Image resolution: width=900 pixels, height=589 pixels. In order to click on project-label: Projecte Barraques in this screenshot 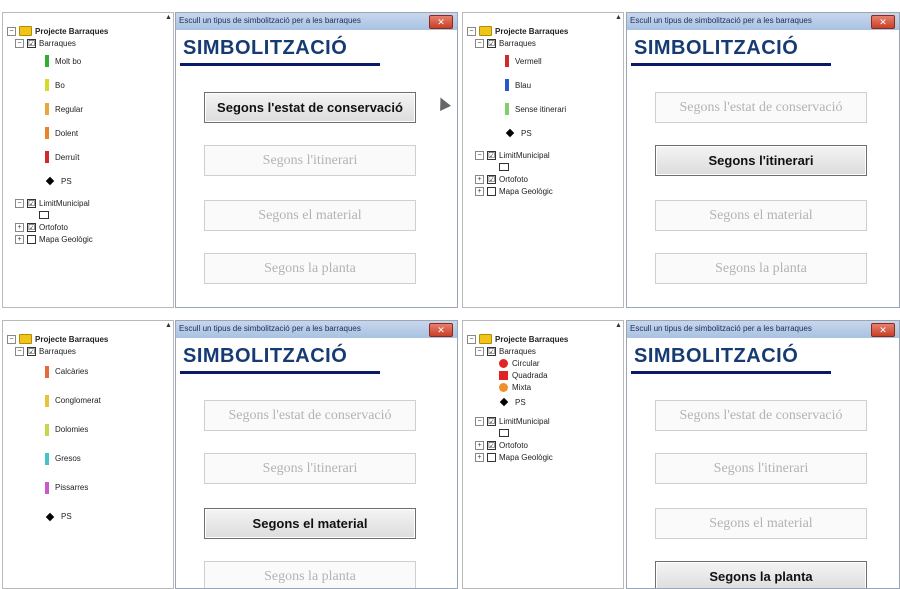, I will do `click(532, 339)`.